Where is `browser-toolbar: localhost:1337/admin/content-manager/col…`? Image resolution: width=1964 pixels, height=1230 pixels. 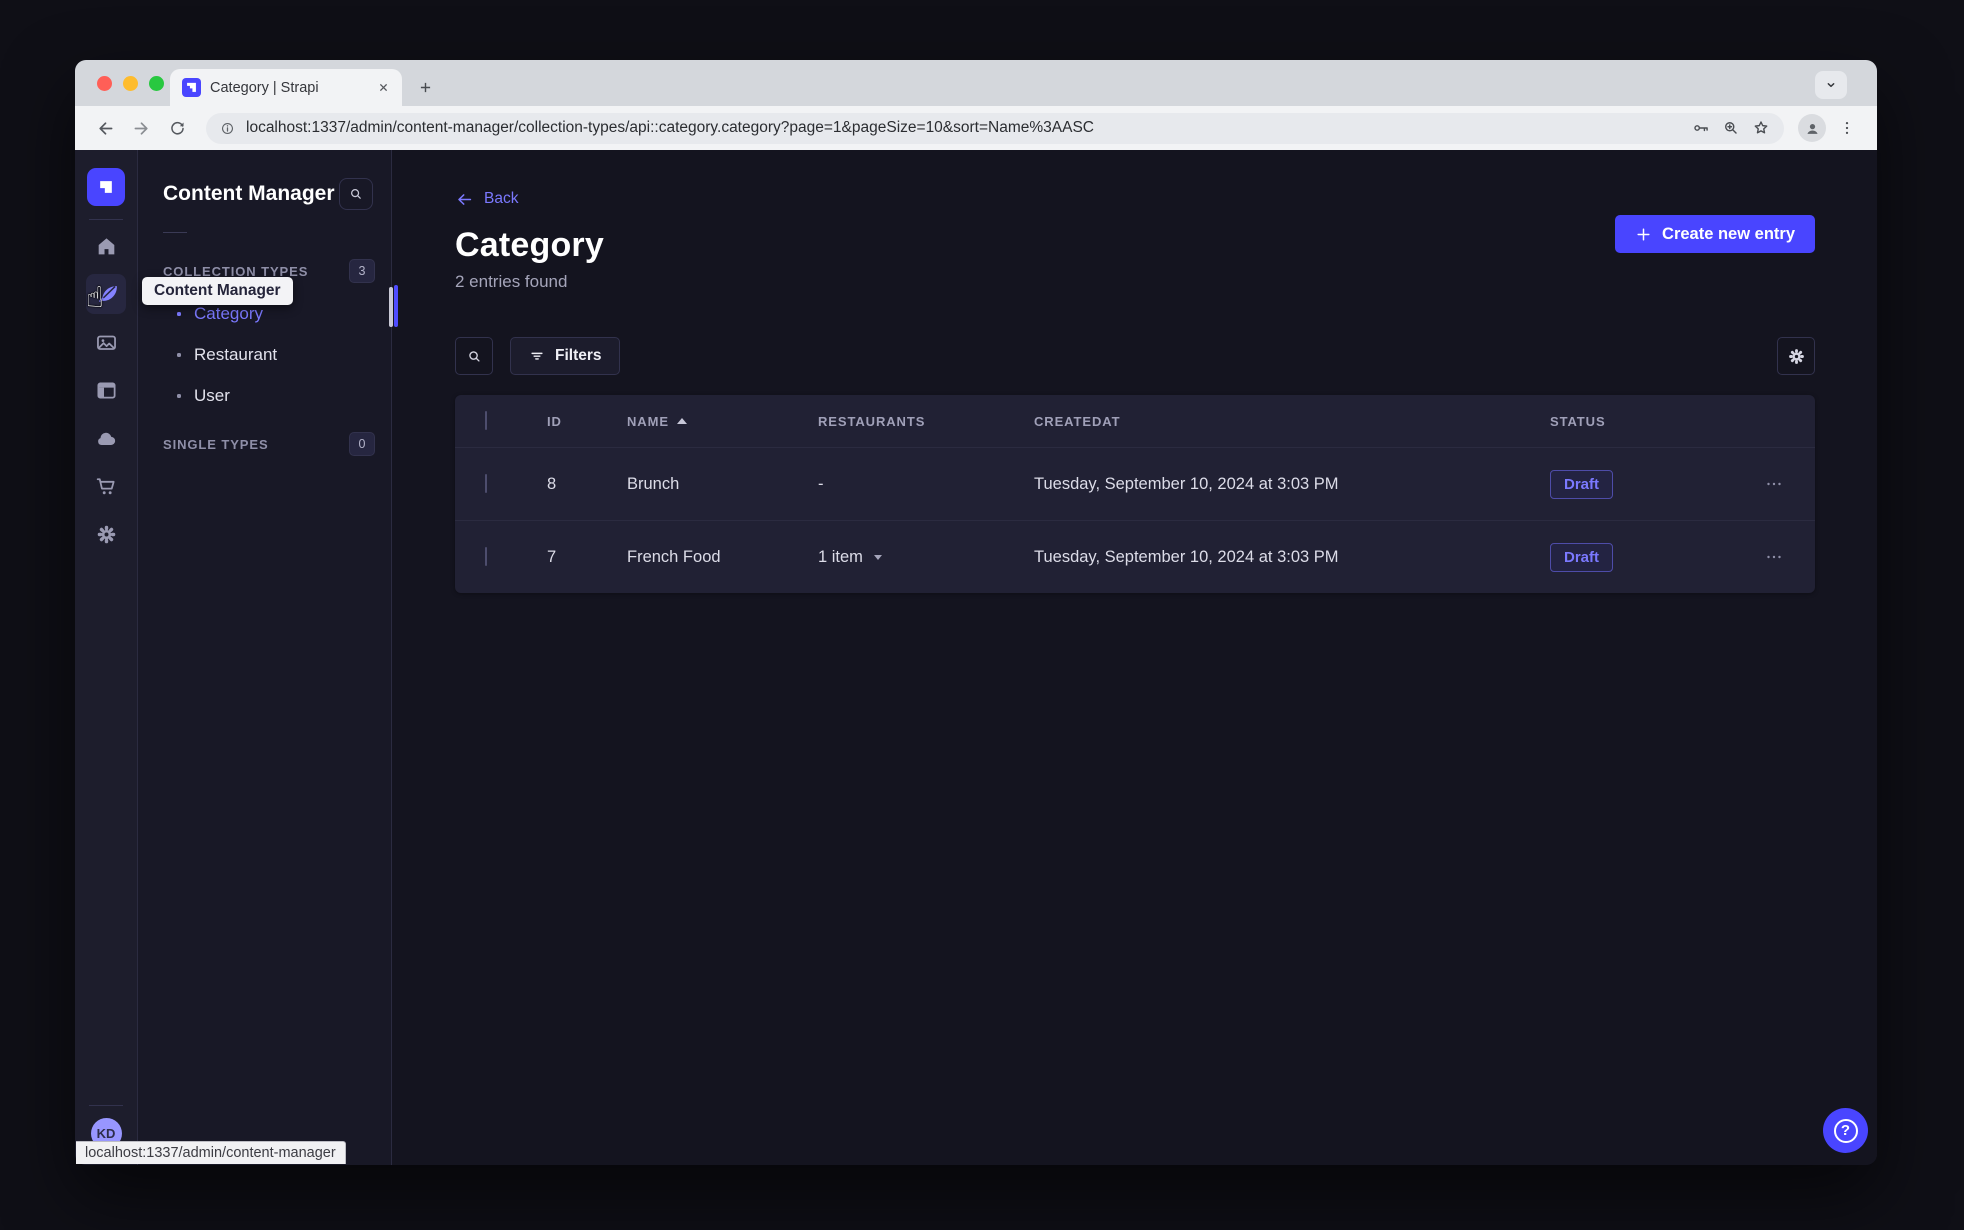
browser-toolbar: localhost:1337/admin/content-manager/col… is located at coordinates (976, 128).